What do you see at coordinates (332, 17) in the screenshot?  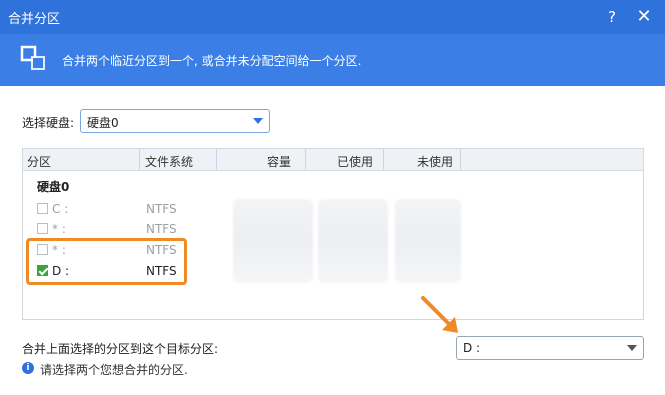 I see `title-bar: 合并分区 ? ✕` at bounding box center [332, 17].